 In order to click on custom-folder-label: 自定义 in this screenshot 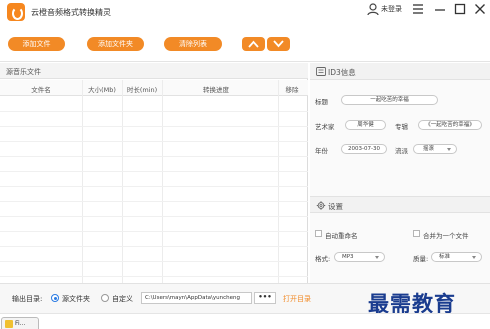, I will do `click(122, 299)`.